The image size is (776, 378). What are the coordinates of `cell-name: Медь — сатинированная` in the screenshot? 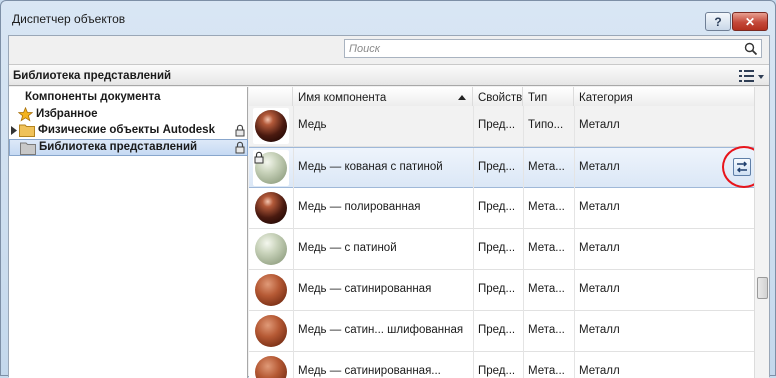 It's located at (365, 289).